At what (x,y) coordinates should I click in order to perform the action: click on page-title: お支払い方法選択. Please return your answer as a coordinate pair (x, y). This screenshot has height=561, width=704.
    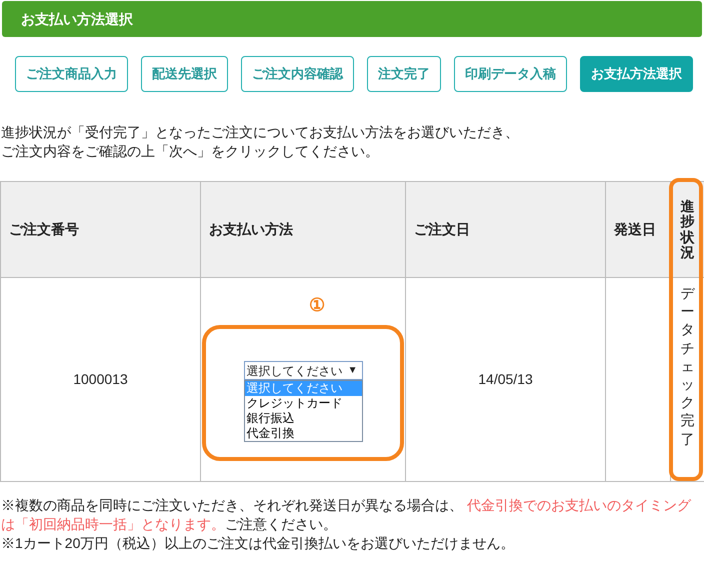
    Looking at the image, I should click on (77, 19).